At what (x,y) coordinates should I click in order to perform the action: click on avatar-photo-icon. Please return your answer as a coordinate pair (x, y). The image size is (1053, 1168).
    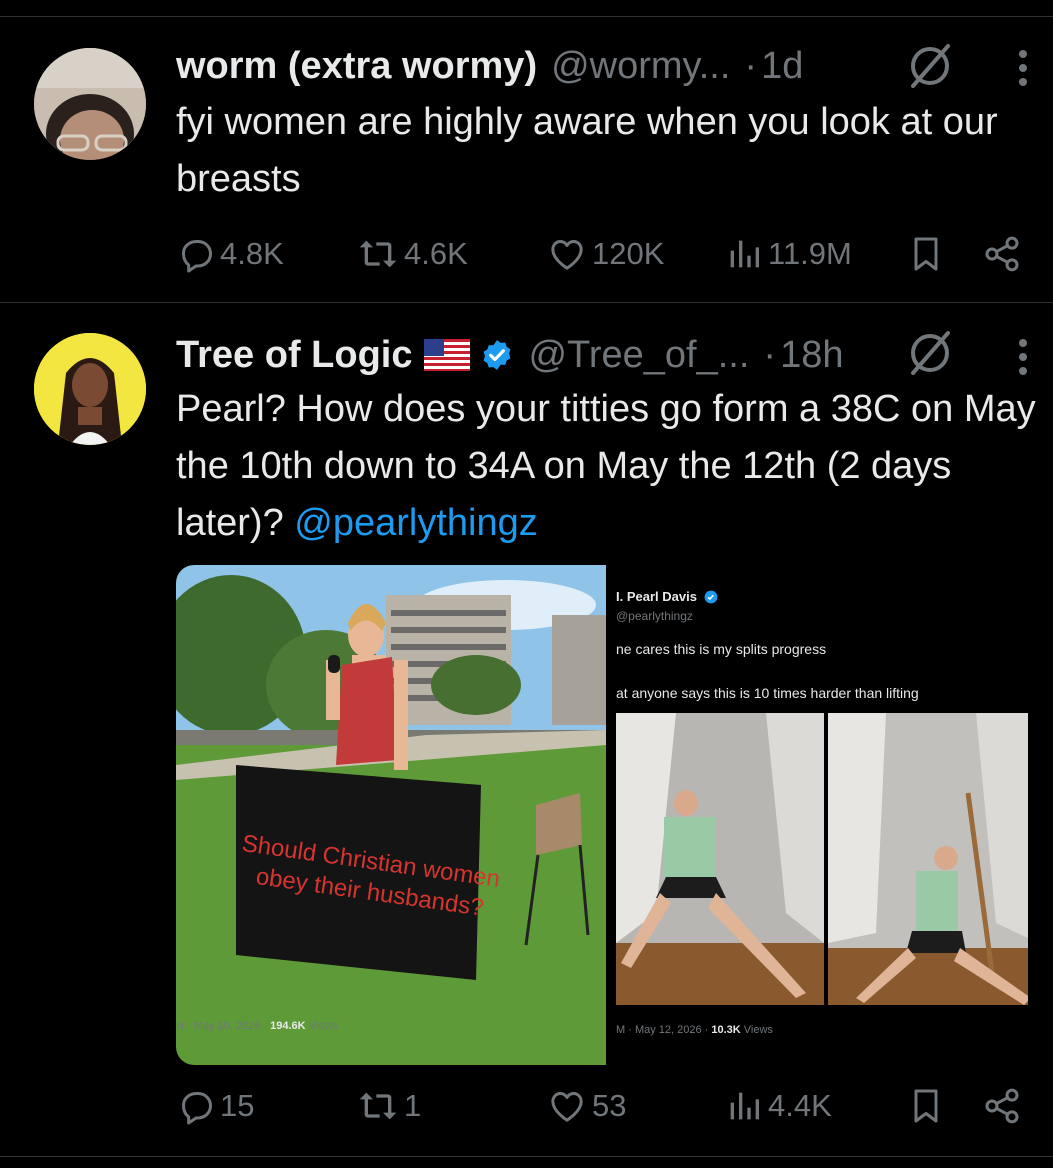
    Looking at the image, I should click on (90, 104).